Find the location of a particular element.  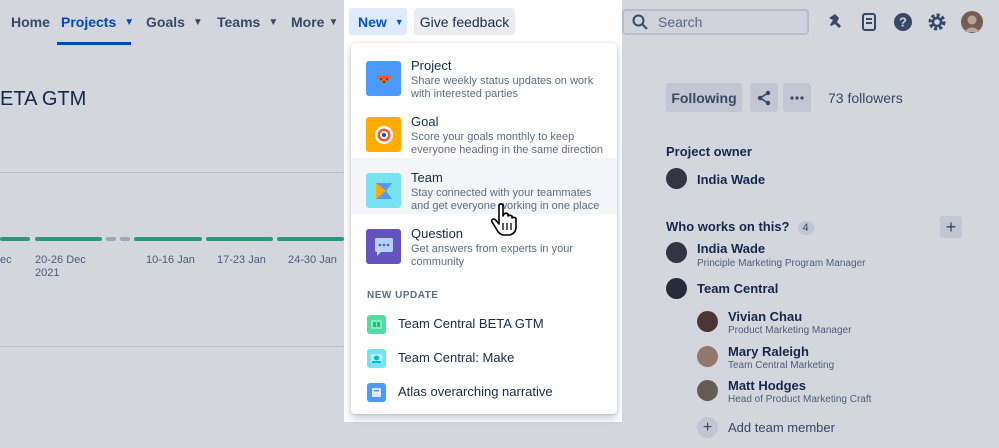

search-icon is located at coordinates (640, 22).